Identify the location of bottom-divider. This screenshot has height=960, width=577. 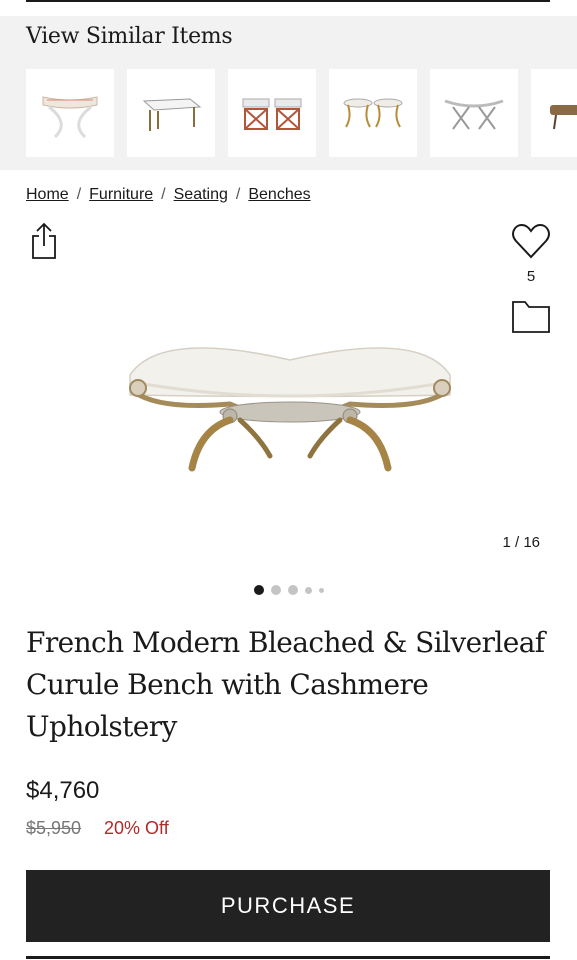
(288, 957).